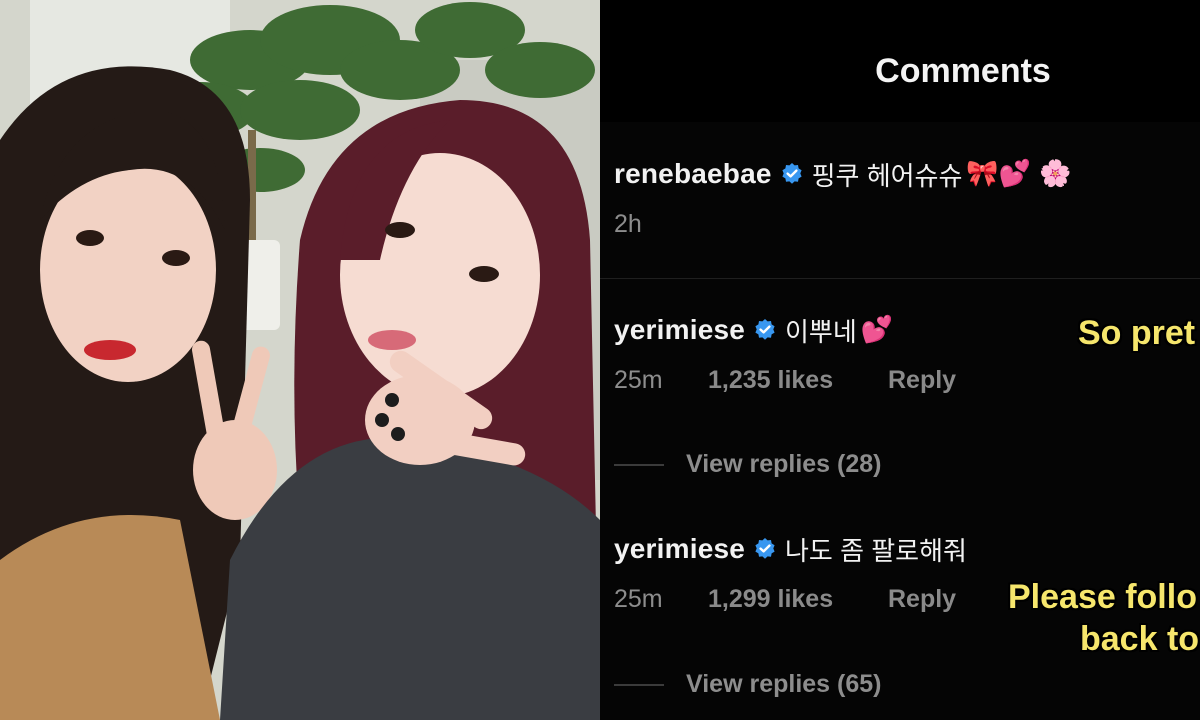 Image resolution: width=1200 pixels, height=720 pixels. Describe the element at coordinates (876, 550) in the screenshot. I see `comment-text: 나도 좀 팔로해줘` at that location.